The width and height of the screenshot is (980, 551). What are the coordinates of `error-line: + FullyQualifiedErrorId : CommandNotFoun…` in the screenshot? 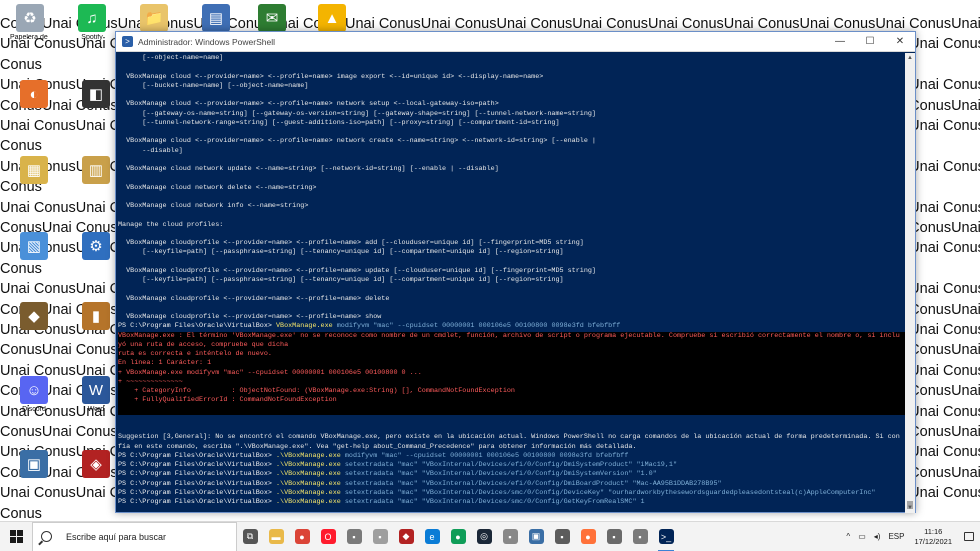 It's located at (512, 401).